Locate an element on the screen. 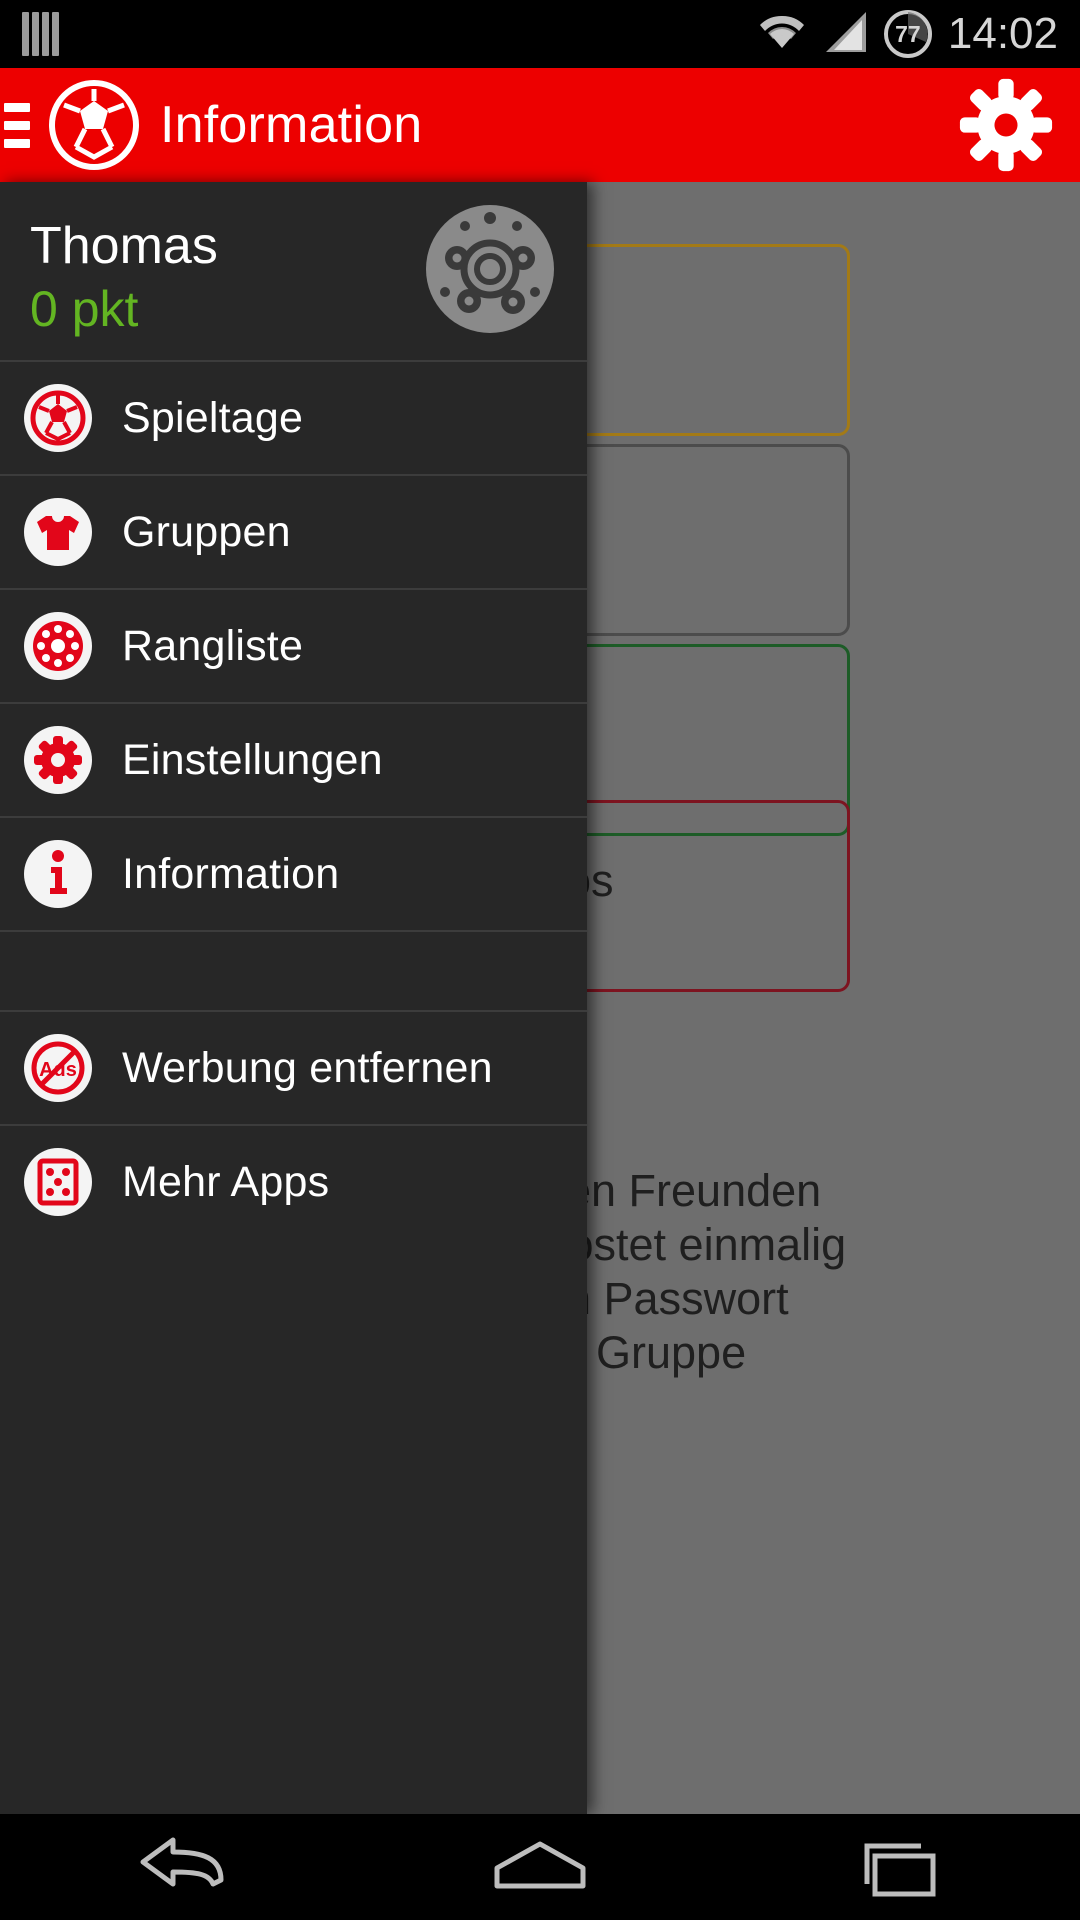  drawer-item-spieltage: Spieltage is located at coordinates (293, 418).